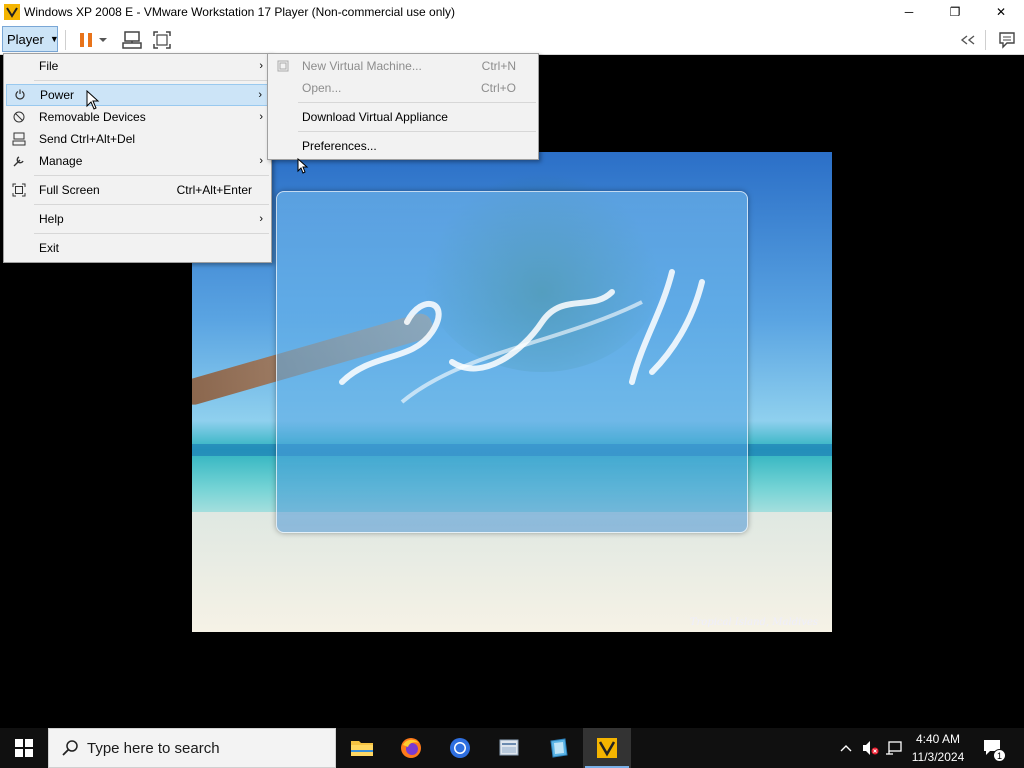 The height and width of the screenshot is (768, 1024). Describe the element at coordinates (137, 219) in the screenshot. I see `menu-item-help: Help ›` at that location.